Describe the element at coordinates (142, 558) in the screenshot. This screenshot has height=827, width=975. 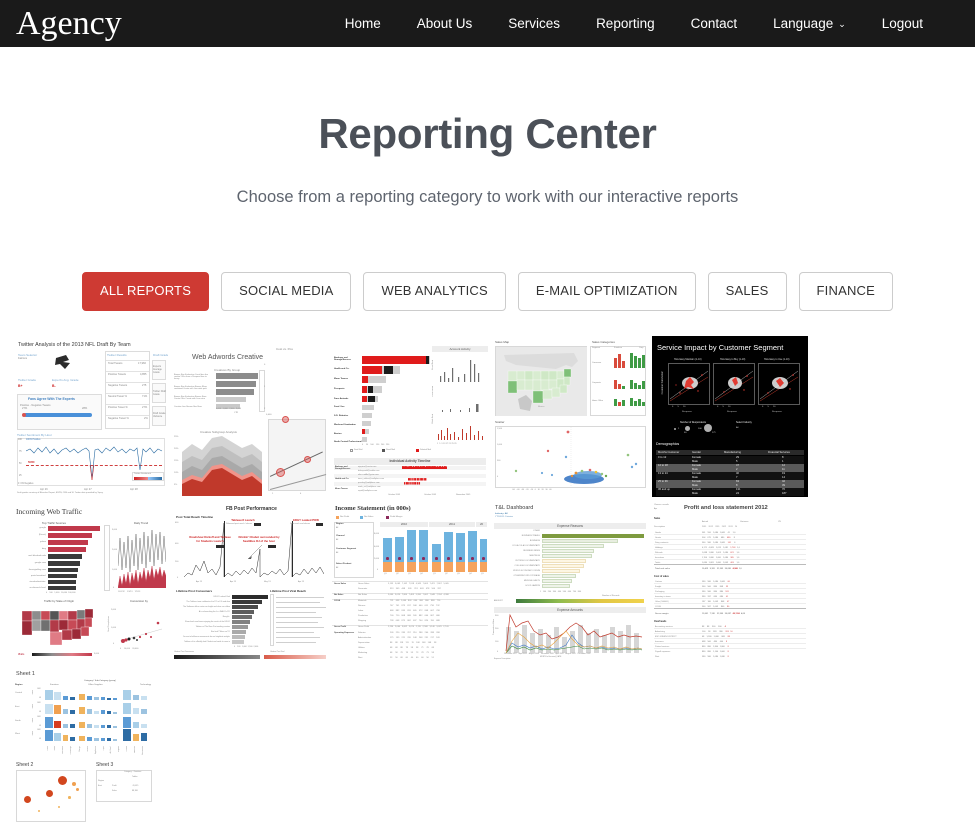
I see `daily-trend-chart` at that location.